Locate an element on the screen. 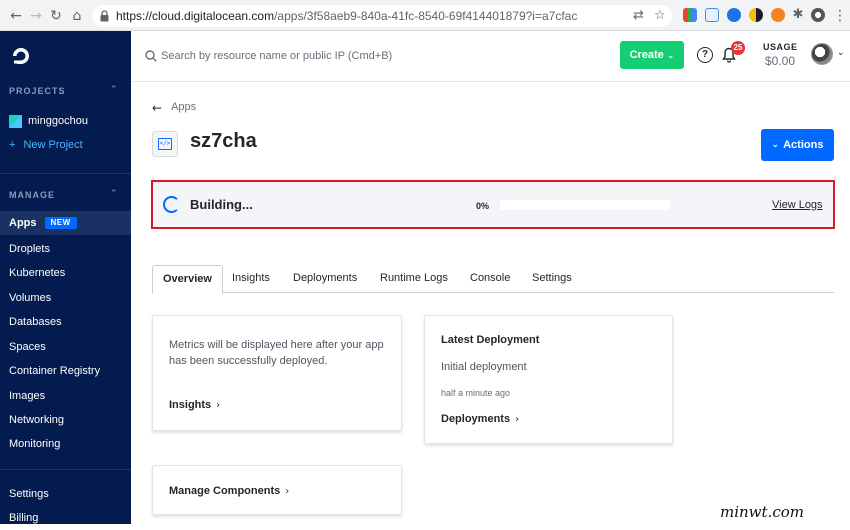 This screenshot has width=850, height=530. insights-link: Insights › is located at coordinates (194, 405).